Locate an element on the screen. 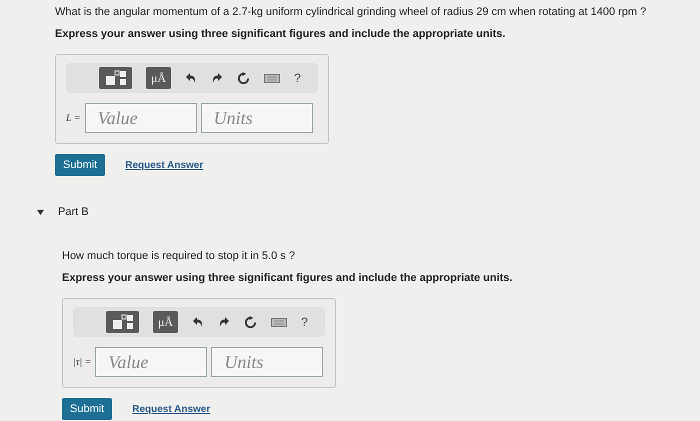 This screenshot has width=700, height=421. part-title: Part B is located at coordinates (73, 212).